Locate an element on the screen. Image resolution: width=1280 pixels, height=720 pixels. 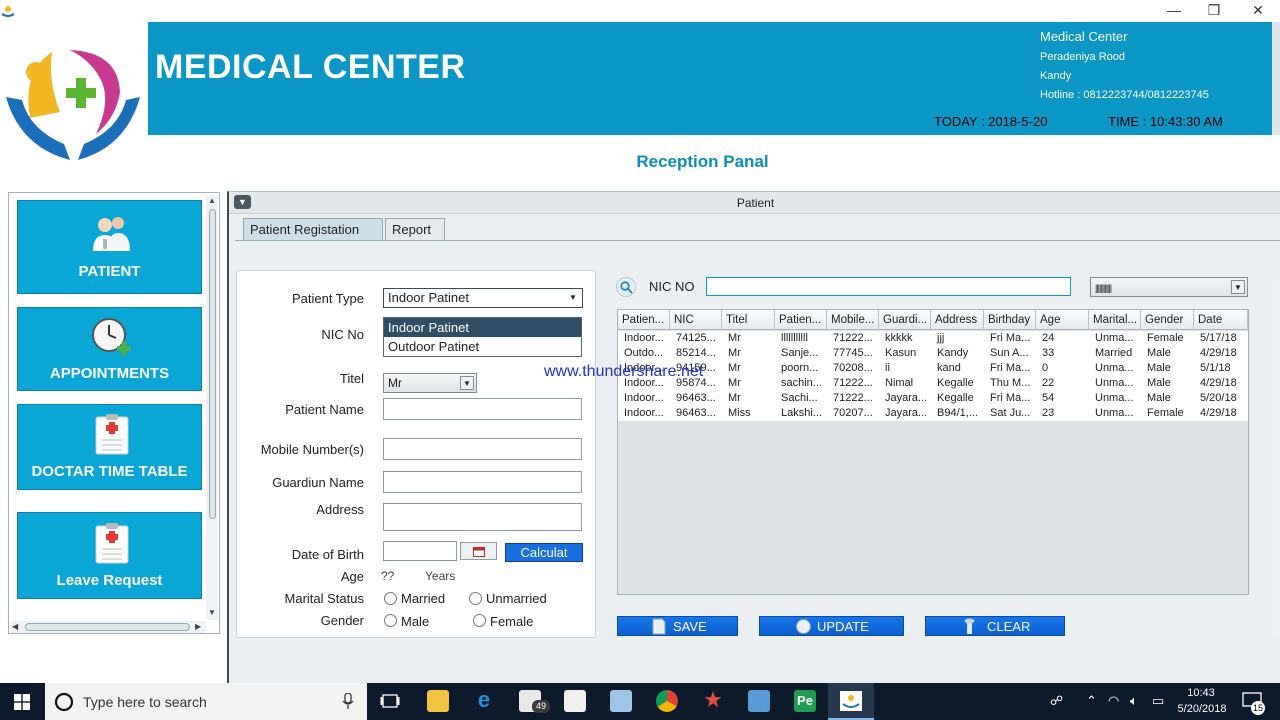
female-label: Female is located at coordinates (512, 621).